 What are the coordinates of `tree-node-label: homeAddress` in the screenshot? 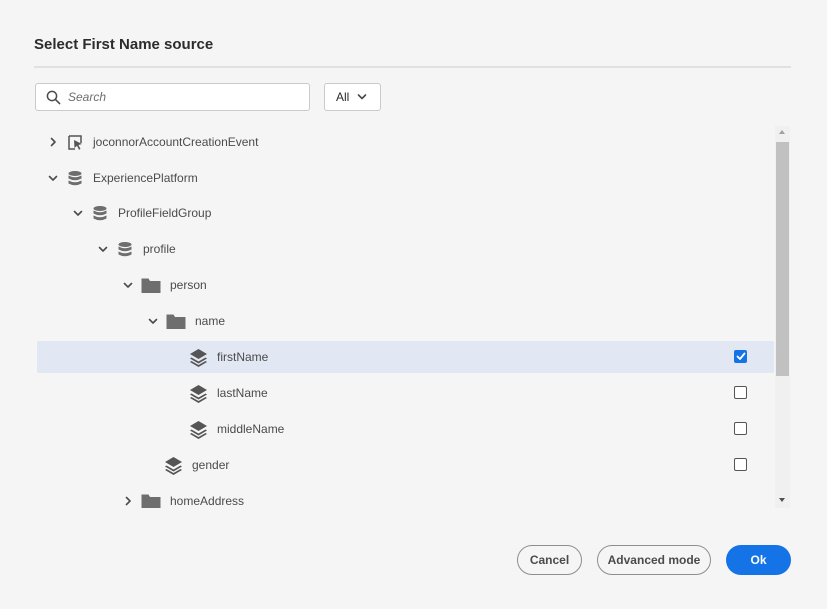 It's located at (207, 501).